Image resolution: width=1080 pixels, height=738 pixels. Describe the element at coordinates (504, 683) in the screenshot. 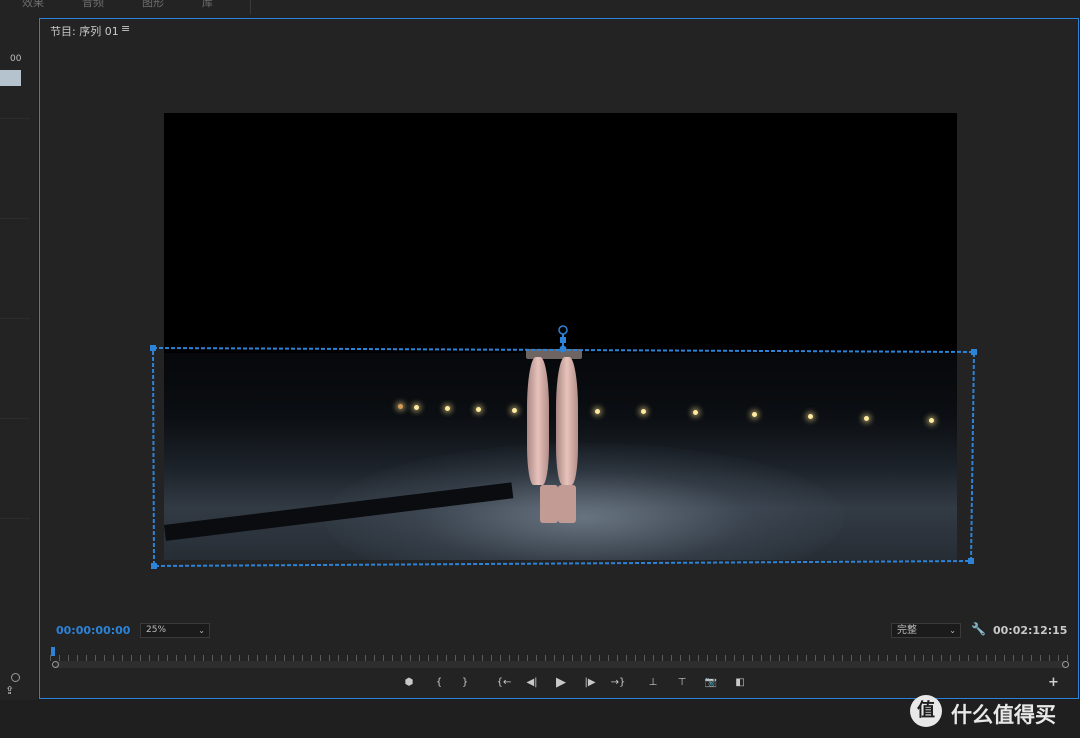

I see `go-to-in-button: {←` at that location.